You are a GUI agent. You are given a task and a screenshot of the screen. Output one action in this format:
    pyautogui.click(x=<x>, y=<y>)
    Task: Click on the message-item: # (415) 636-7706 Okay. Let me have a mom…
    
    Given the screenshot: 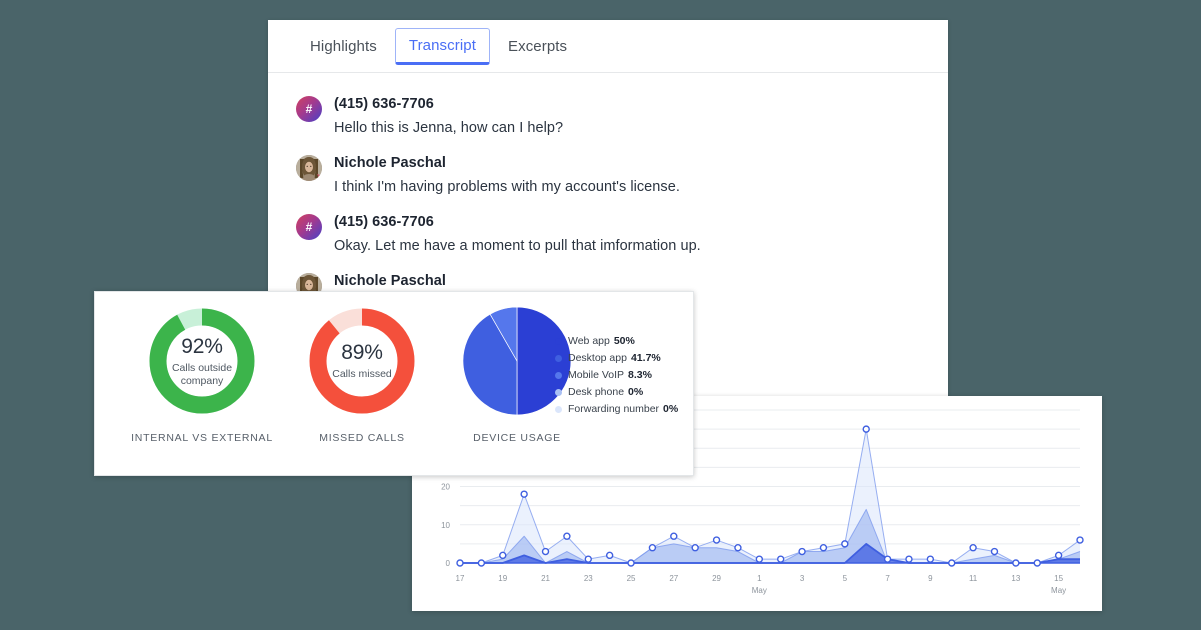 What is the action you would take?
    pyautogui.click(x=608, y=234)
    